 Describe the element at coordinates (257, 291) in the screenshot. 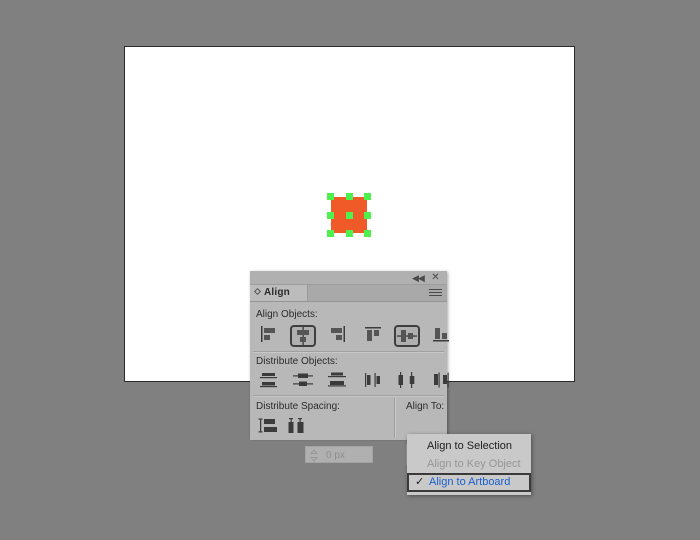

I see `align-tab-diamond-icon` at that location.